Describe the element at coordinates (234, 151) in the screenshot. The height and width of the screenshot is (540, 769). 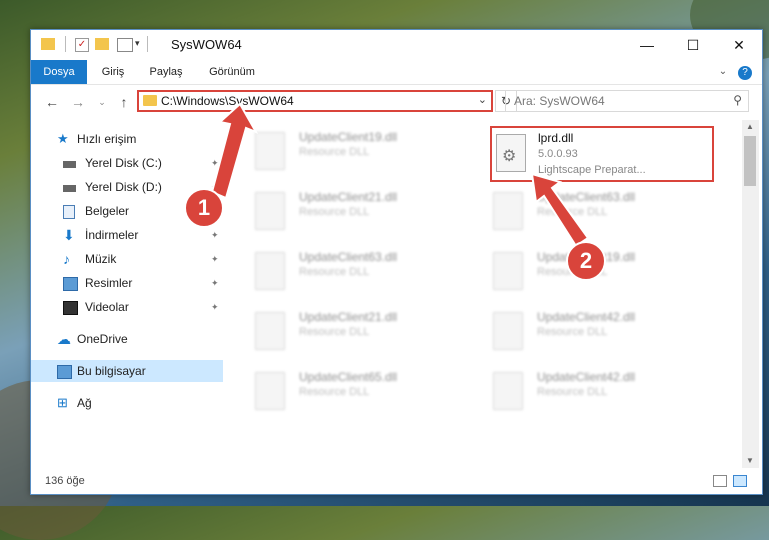
I see `arrow-one` at that location.